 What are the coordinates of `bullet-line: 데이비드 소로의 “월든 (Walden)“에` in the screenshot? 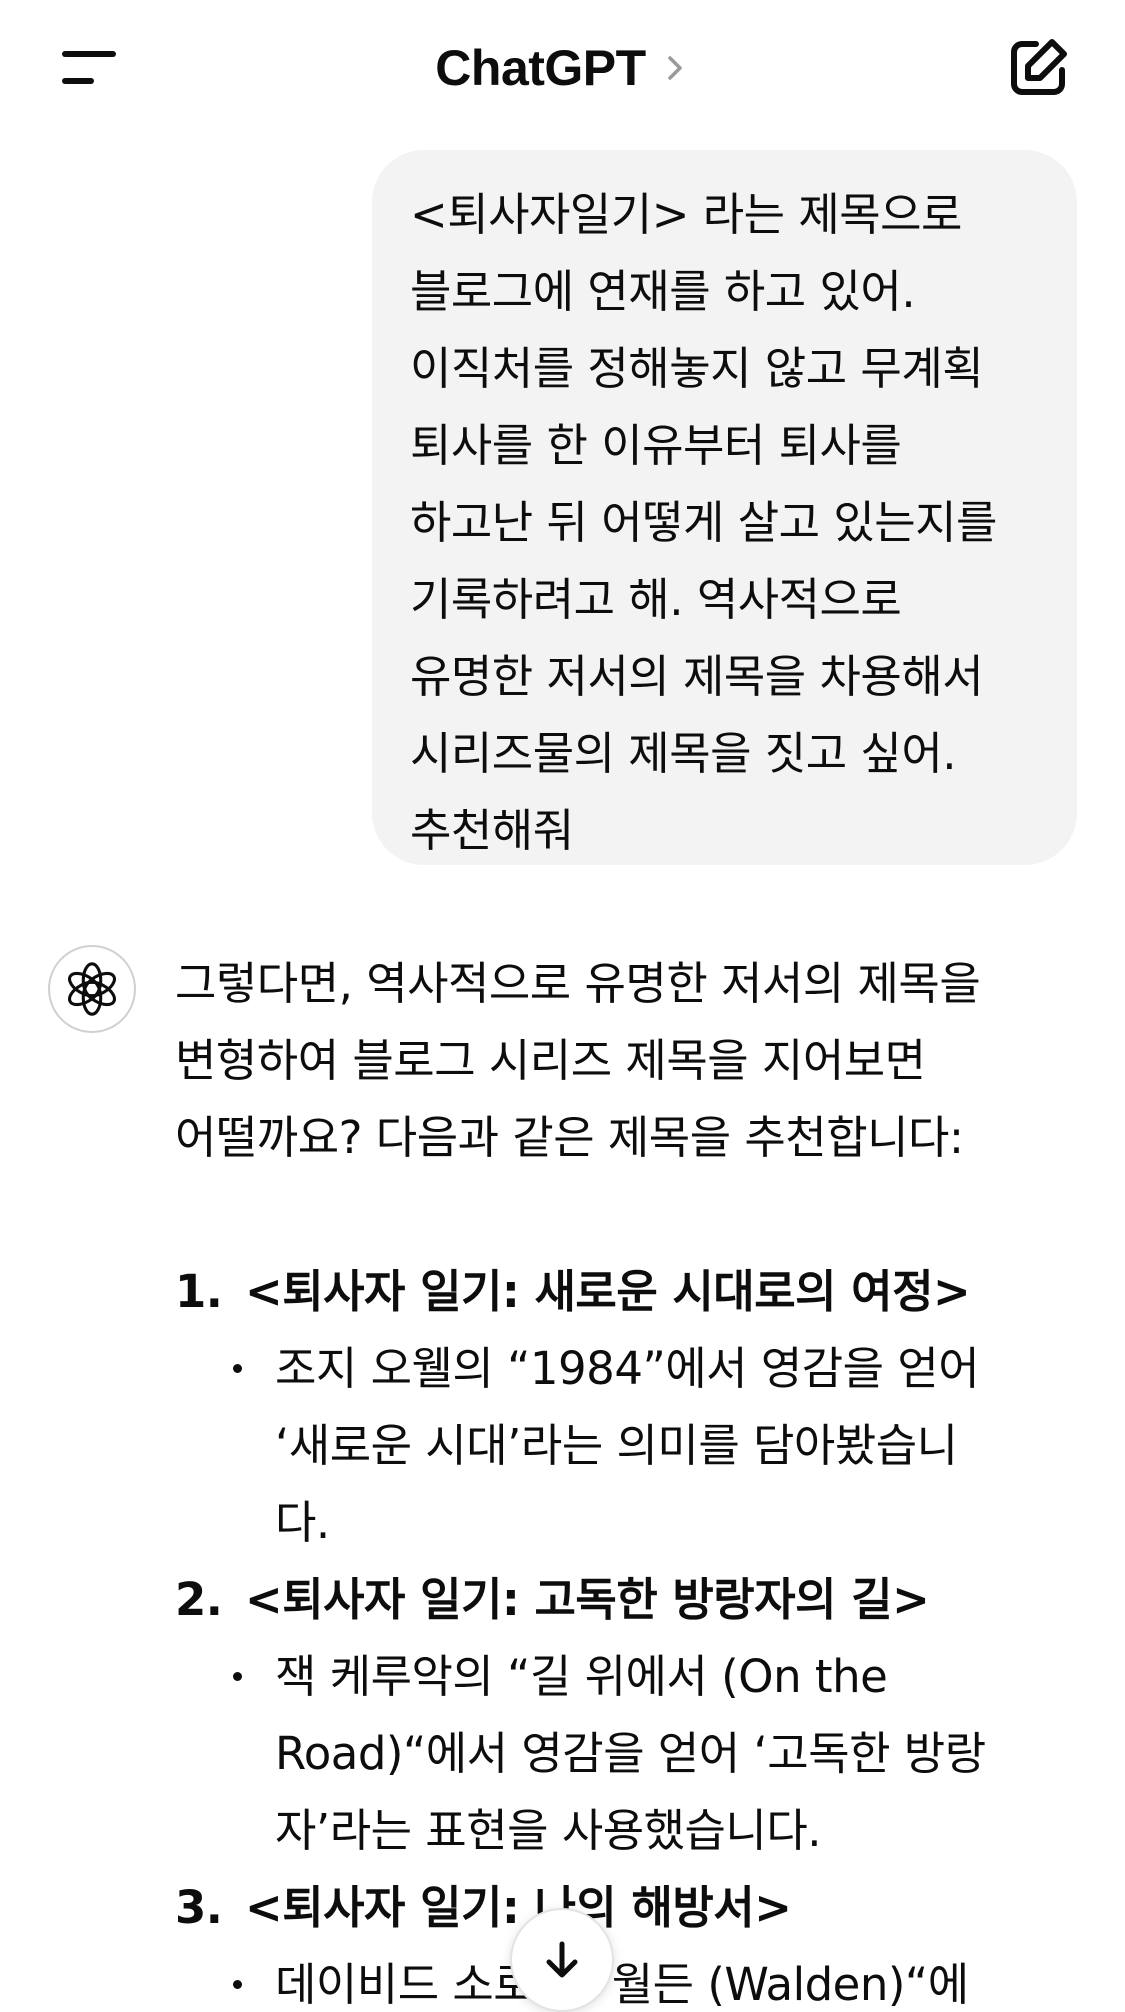 It's located at (622, 1984).